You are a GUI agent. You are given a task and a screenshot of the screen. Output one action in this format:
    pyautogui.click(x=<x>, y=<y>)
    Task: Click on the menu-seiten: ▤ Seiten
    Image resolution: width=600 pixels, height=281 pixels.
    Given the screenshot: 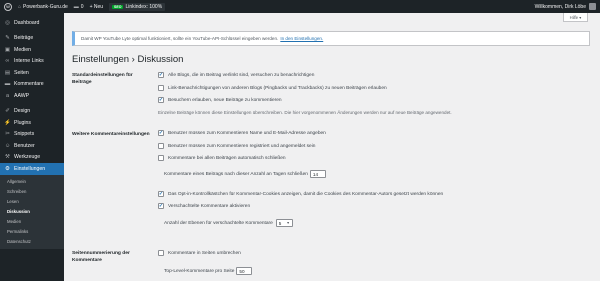 What is the action you would take?
    pyautogui.click(x=32, y=73)
    